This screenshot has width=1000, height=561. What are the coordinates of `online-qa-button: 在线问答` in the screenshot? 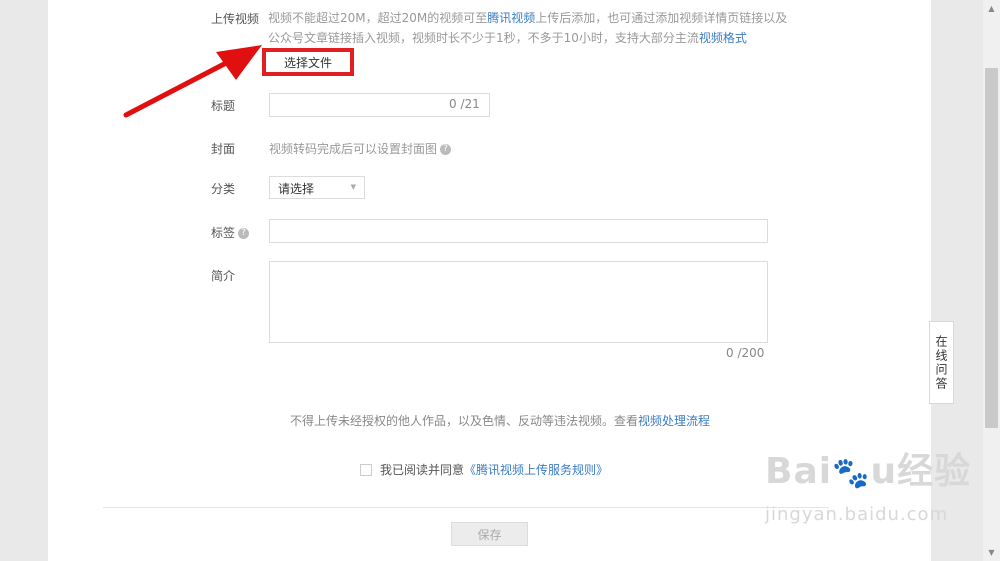 It's located at (941, 362).